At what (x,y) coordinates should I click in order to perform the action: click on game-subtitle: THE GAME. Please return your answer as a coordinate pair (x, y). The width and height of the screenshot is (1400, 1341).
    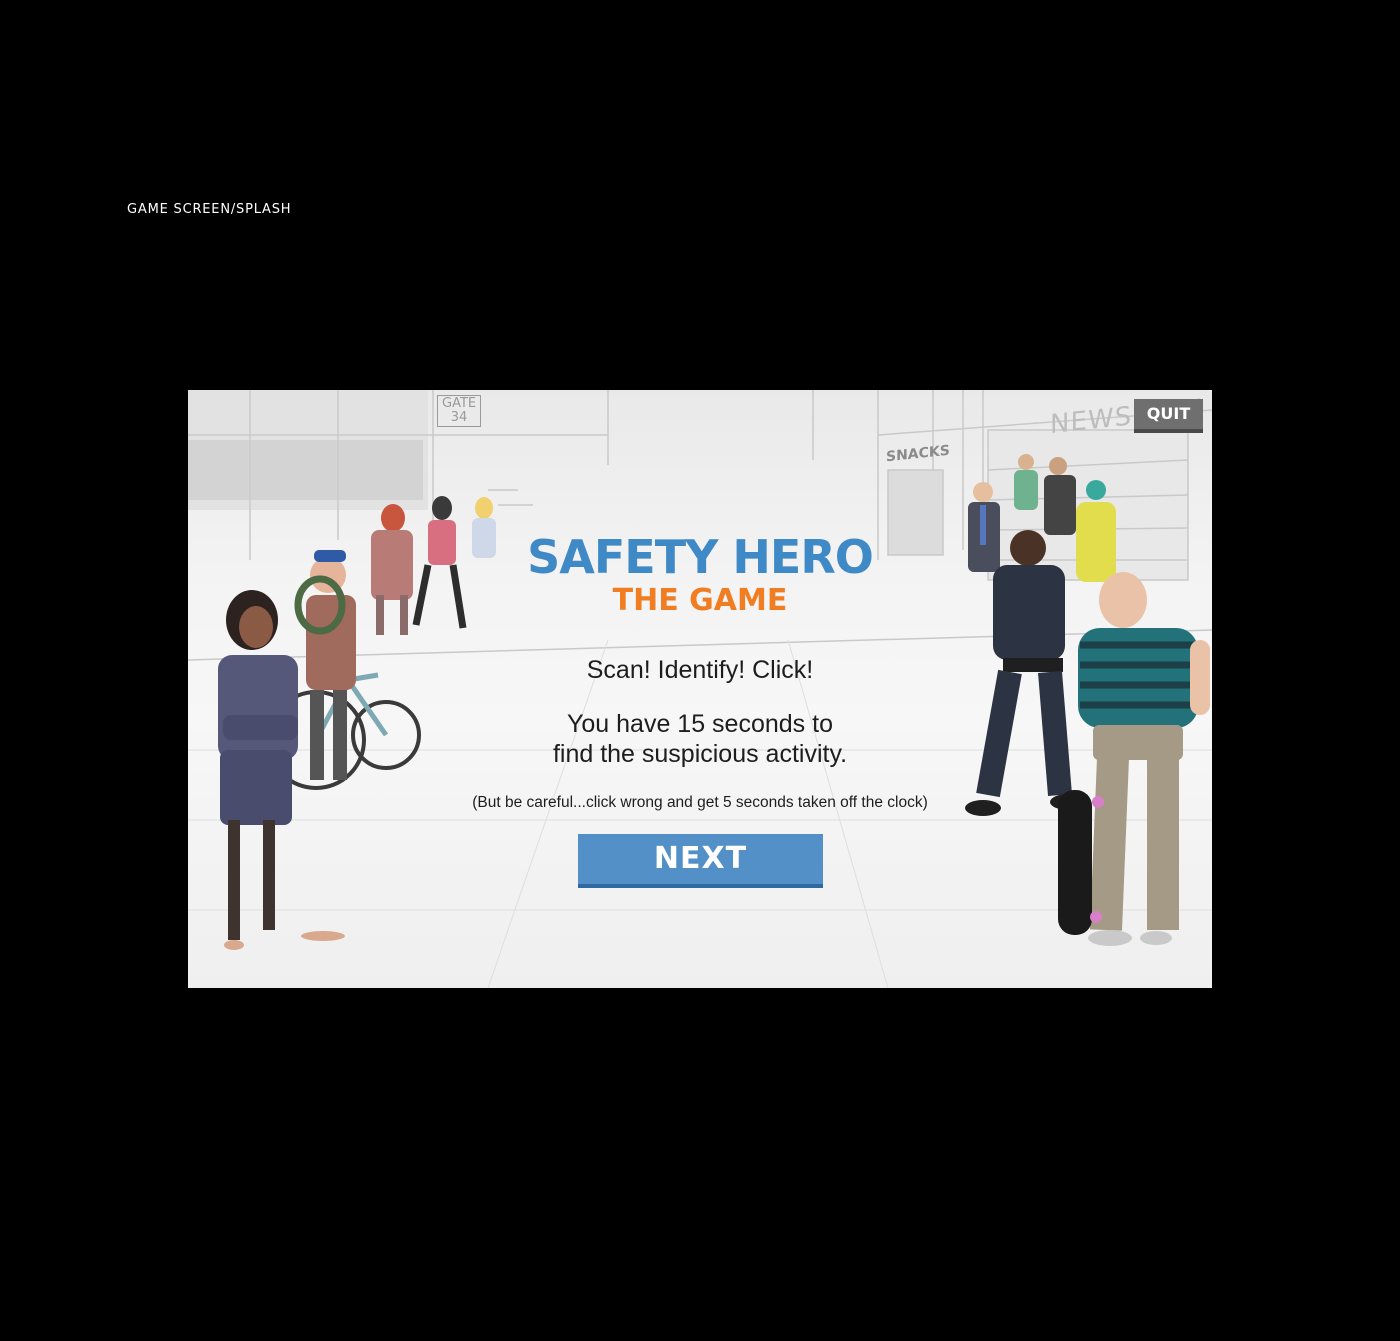
    Looking at the image, I should click on (700, 600).